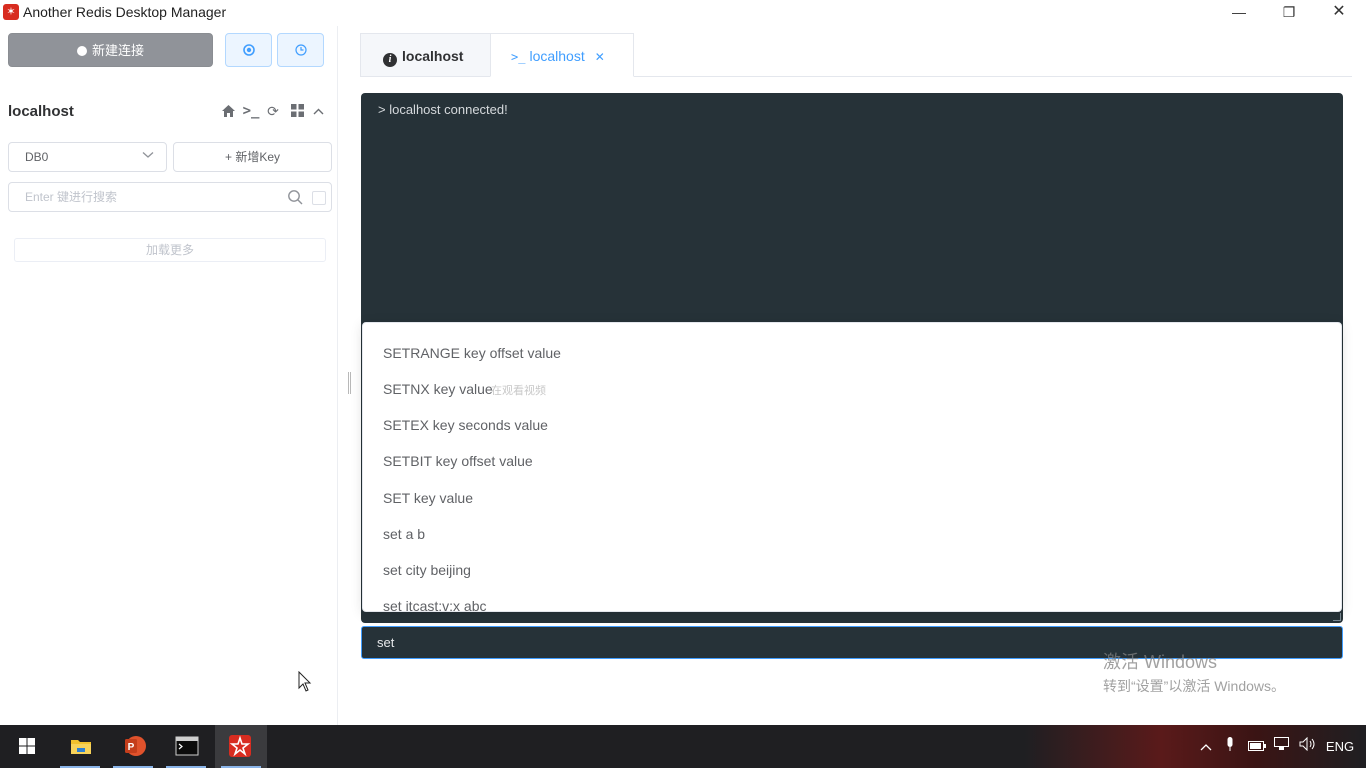  What do you see at coordinates (144, 197) in the screenshot?
I see `search-input` at bounding box center [144, 197].